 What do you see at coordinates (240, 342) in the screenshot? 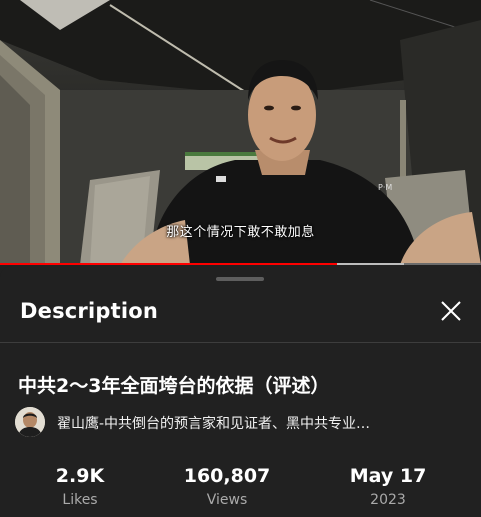
I see `header-divider` at bounding box center [240, 342].